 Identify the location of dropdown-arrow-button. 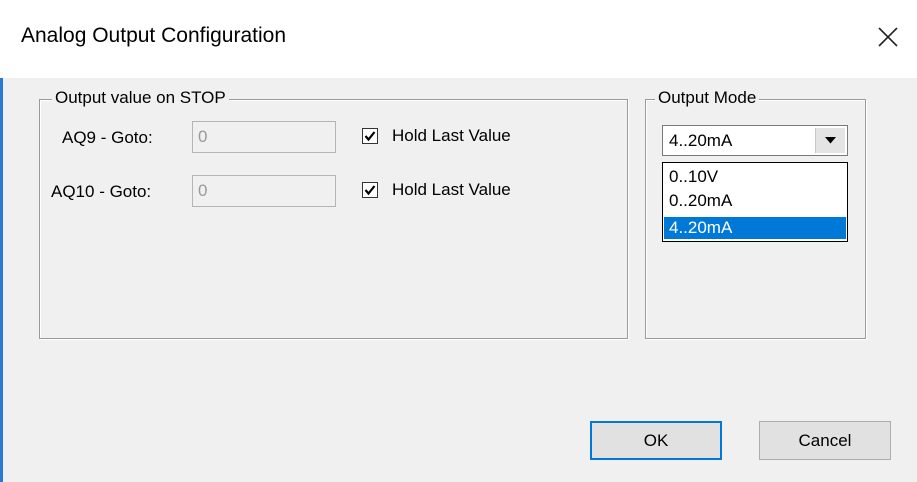
(830, 140).